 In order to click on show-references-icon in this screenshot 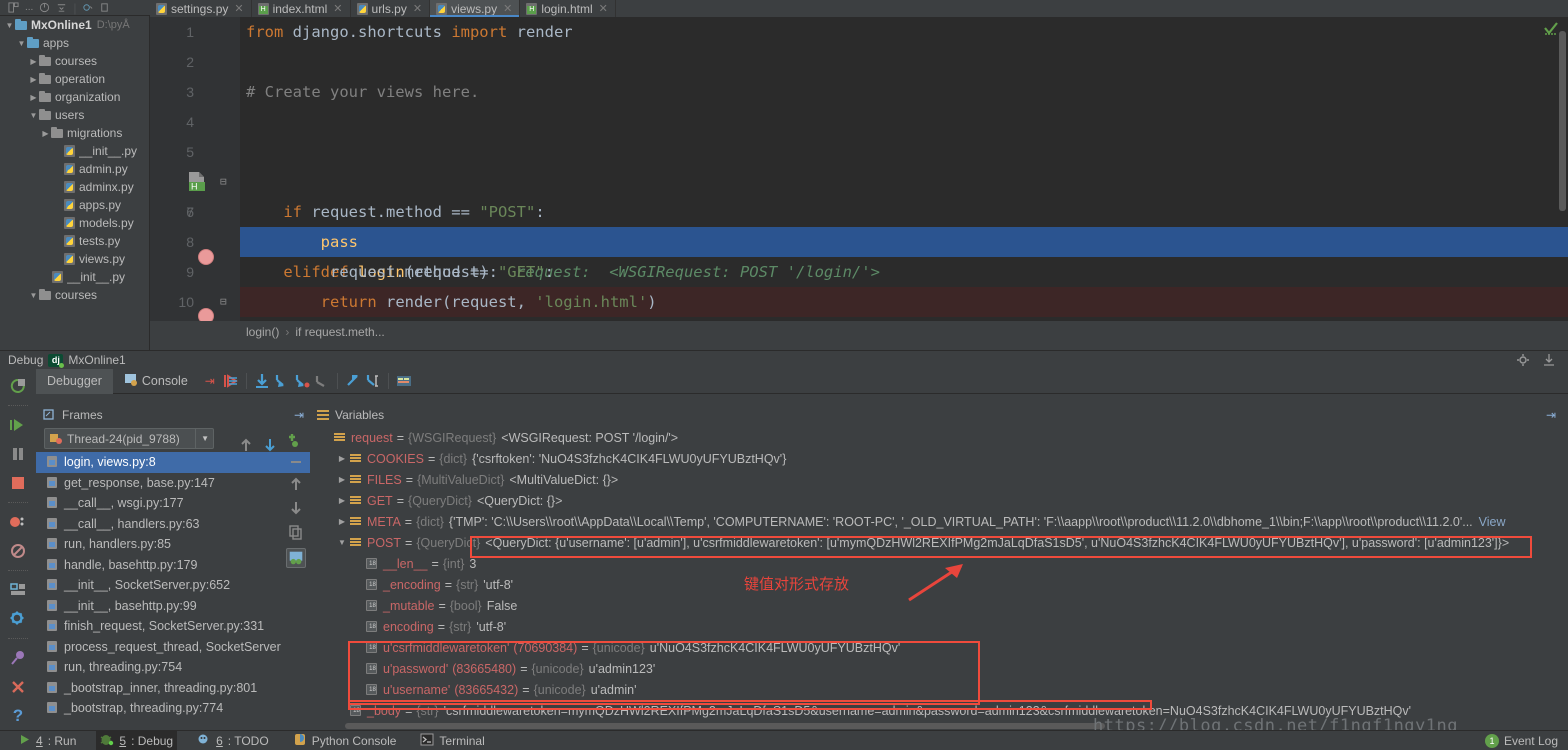, I will do `click(296, 558)`.